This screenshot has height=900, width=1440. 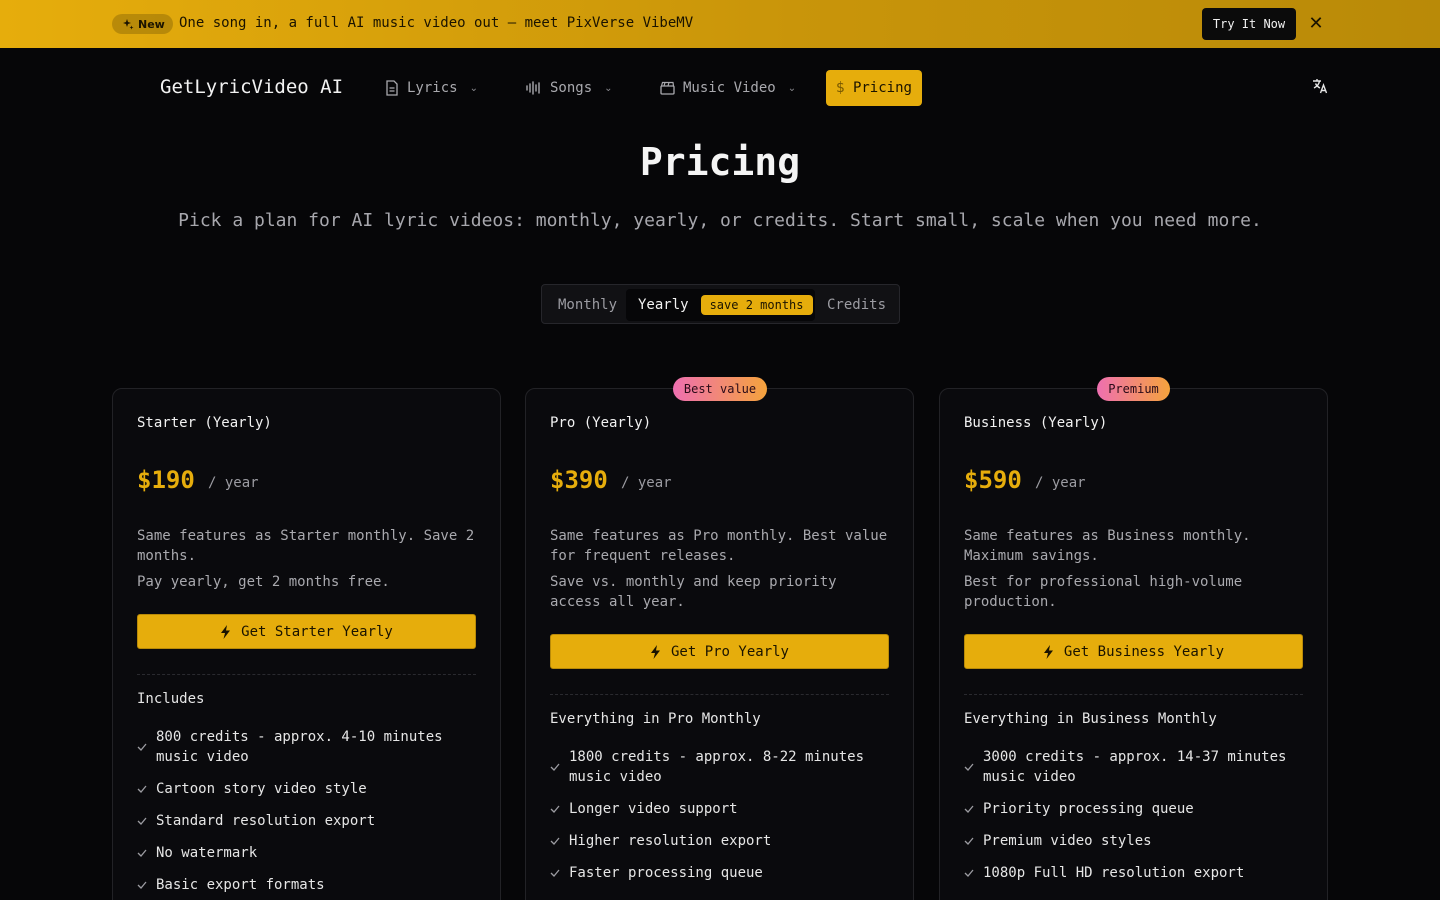 What do you see at coordinates (840, 88) in the screenshot?
I see `dollar-icon: $` at bounding box center [840, 88].